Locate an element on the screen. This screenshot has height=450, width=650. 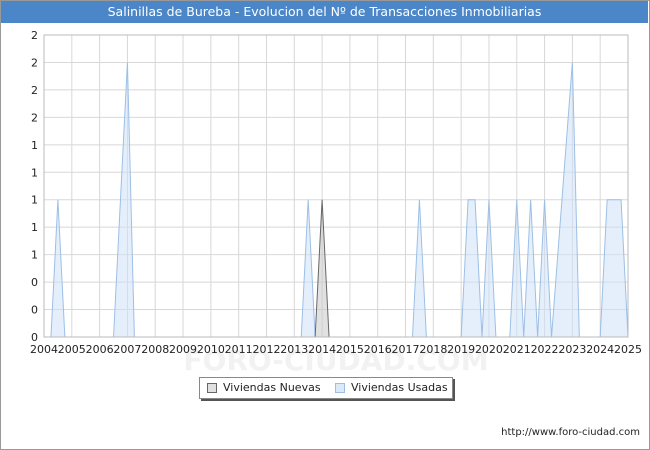
x-tick-label: 2019 is located at coordinates (461, 349).